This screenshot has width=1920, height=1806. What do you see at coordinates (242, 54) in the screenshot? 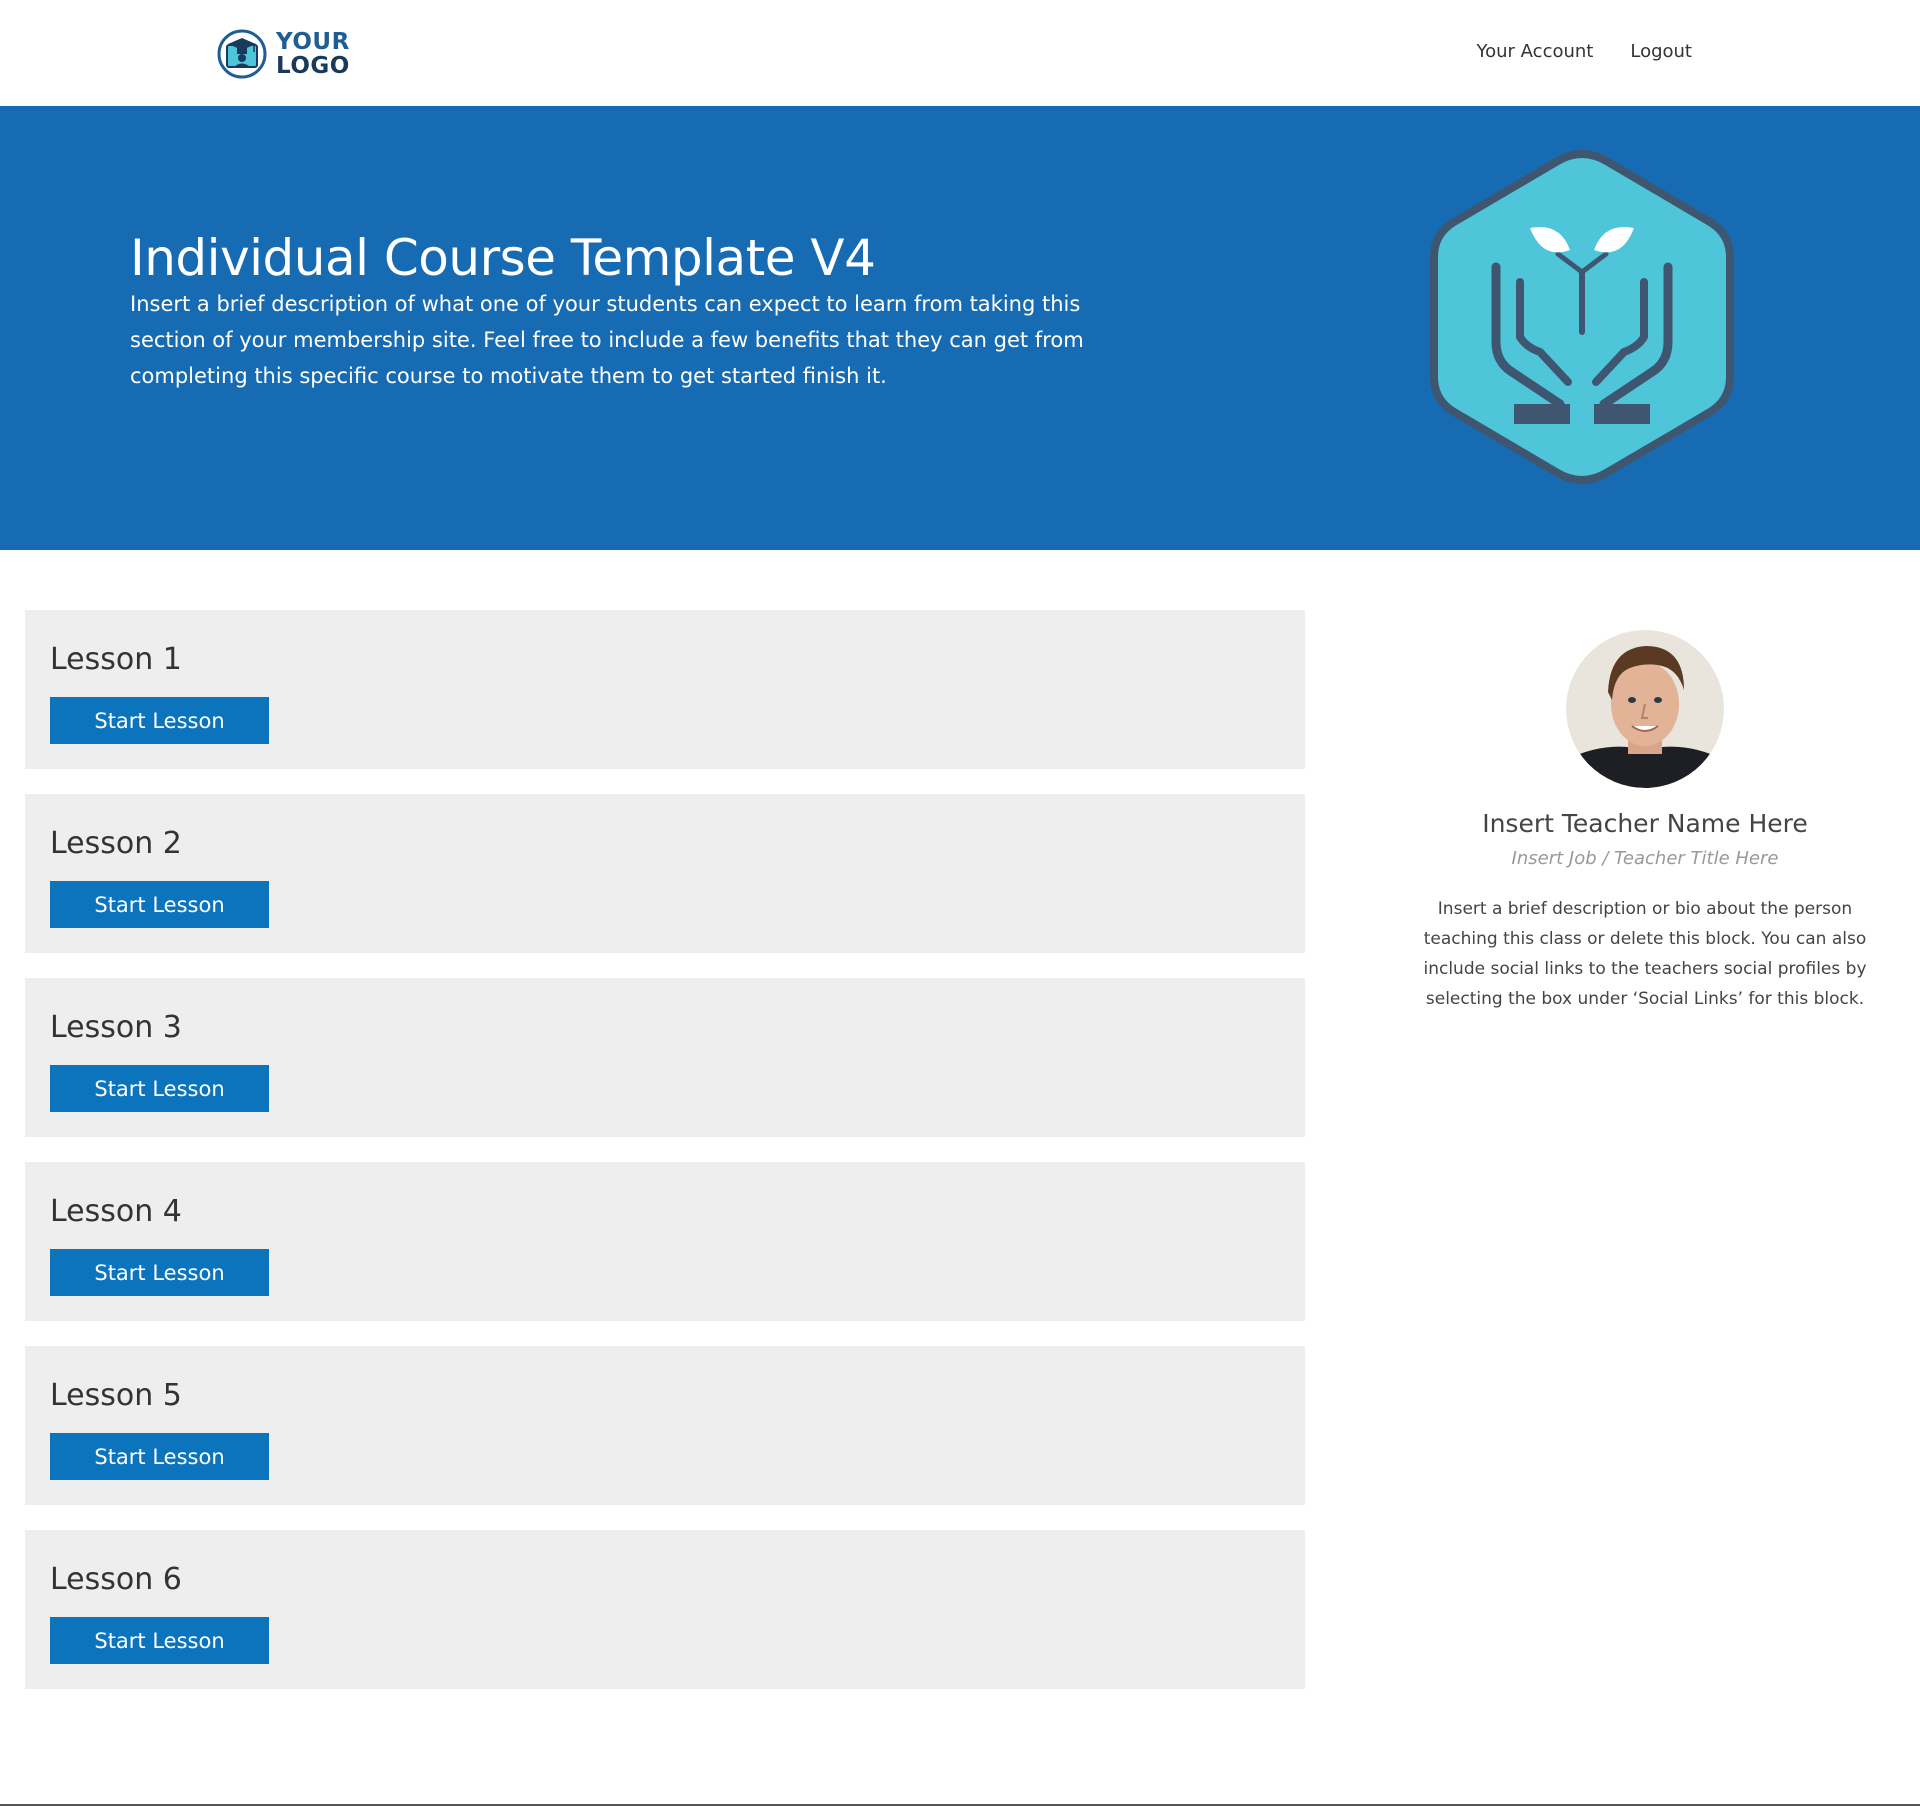
I see `graduation-cap-icon` at bounding box center [242, 54].